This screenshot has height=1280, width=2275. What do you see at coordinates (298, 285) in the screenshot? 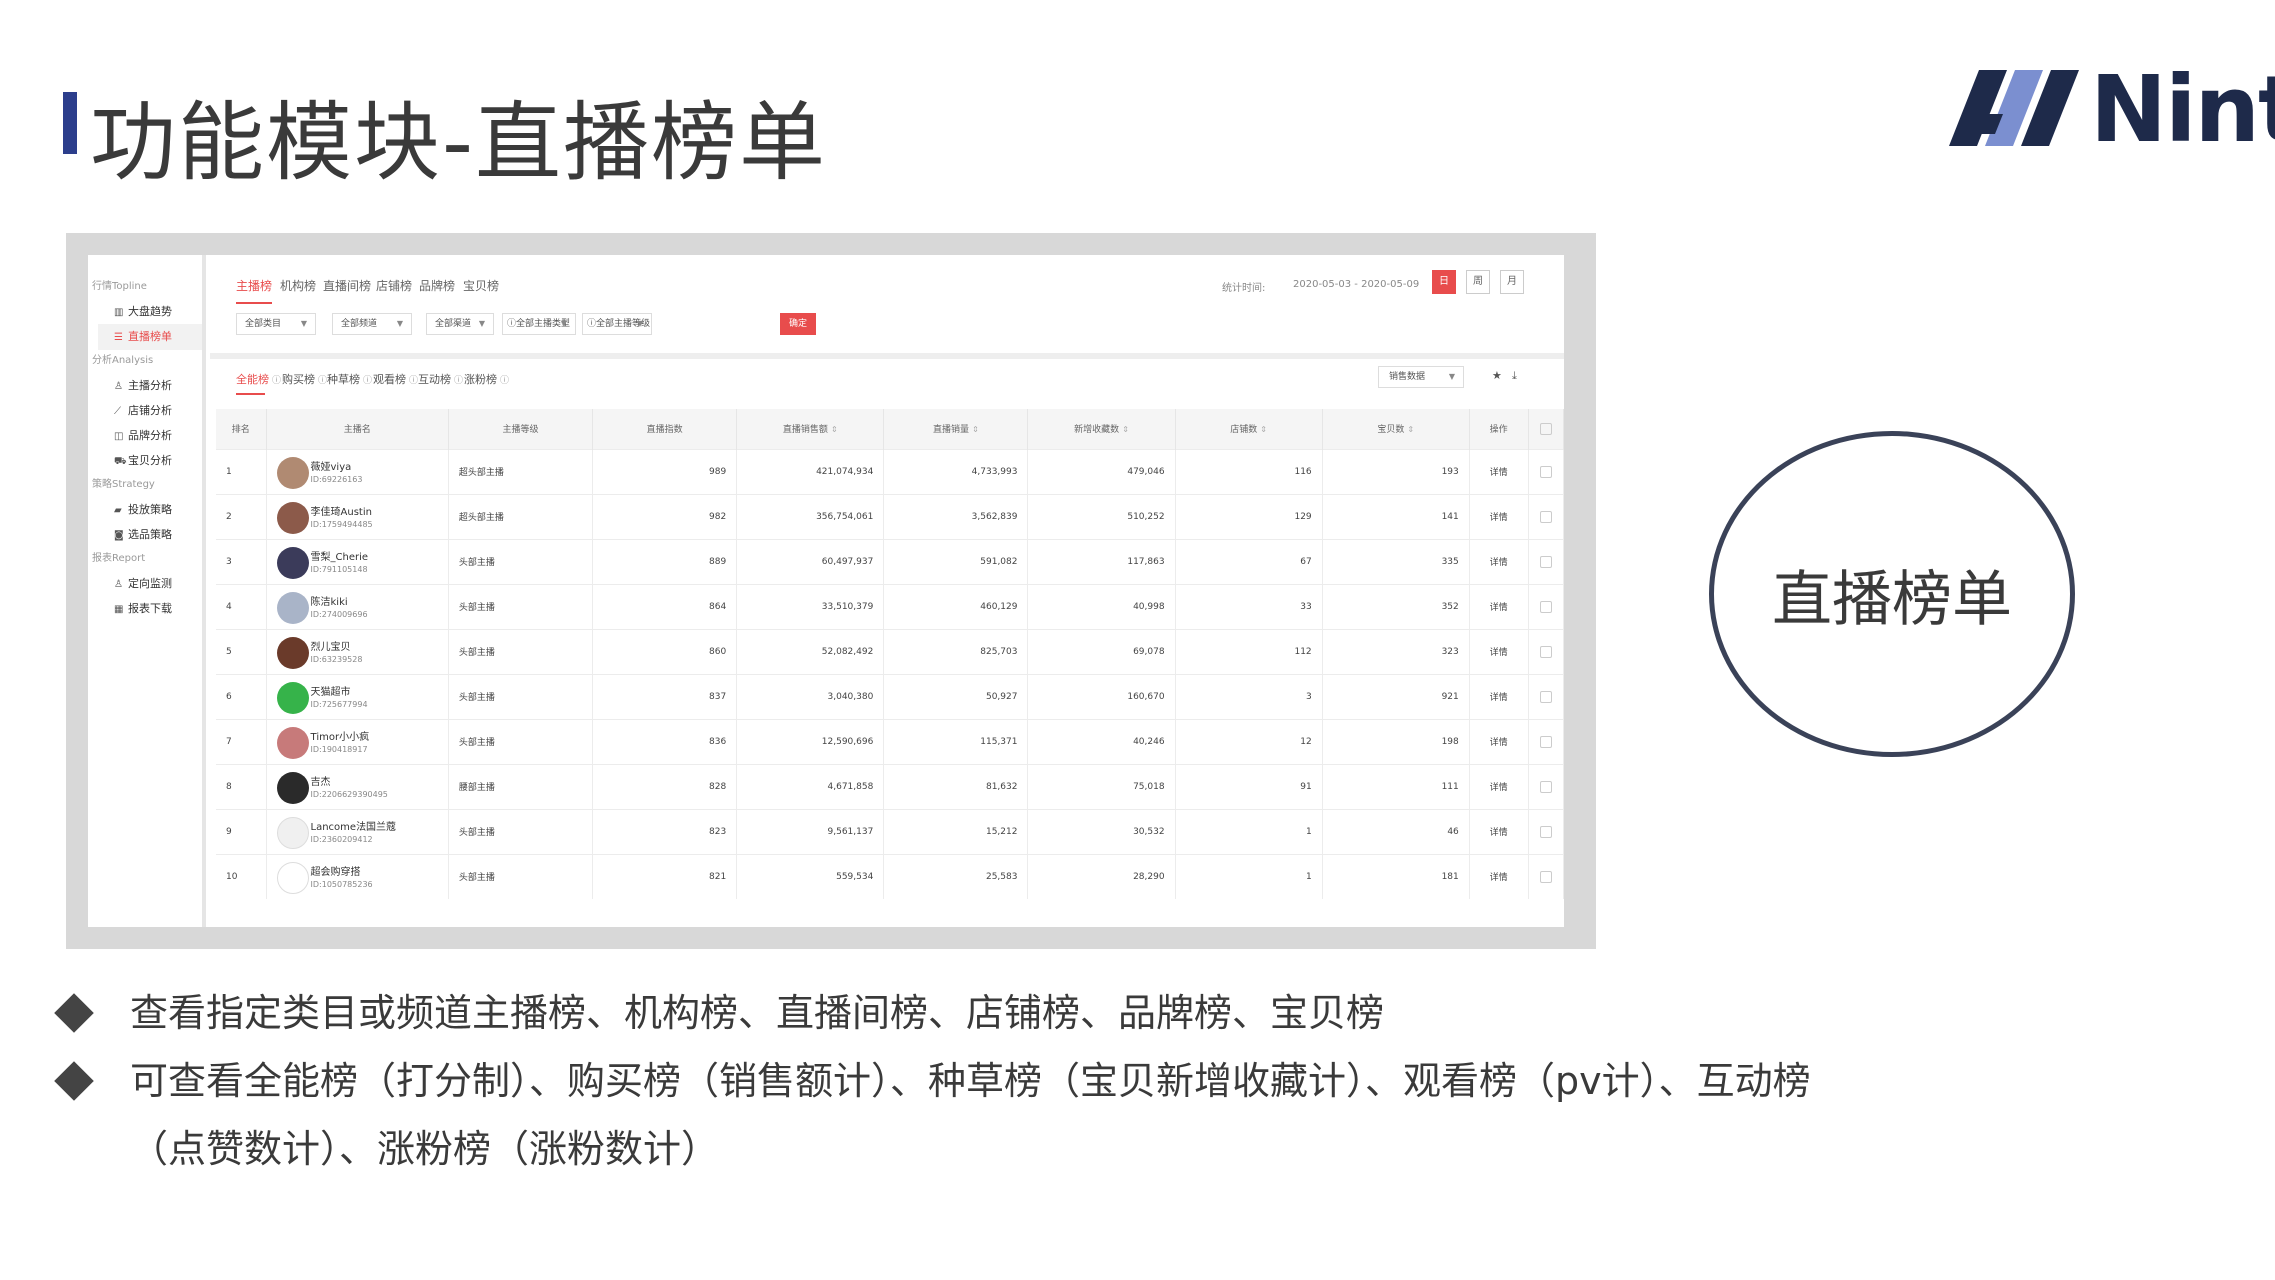
I see `tab-2: 机构榜` at bounding box center [298, 285].